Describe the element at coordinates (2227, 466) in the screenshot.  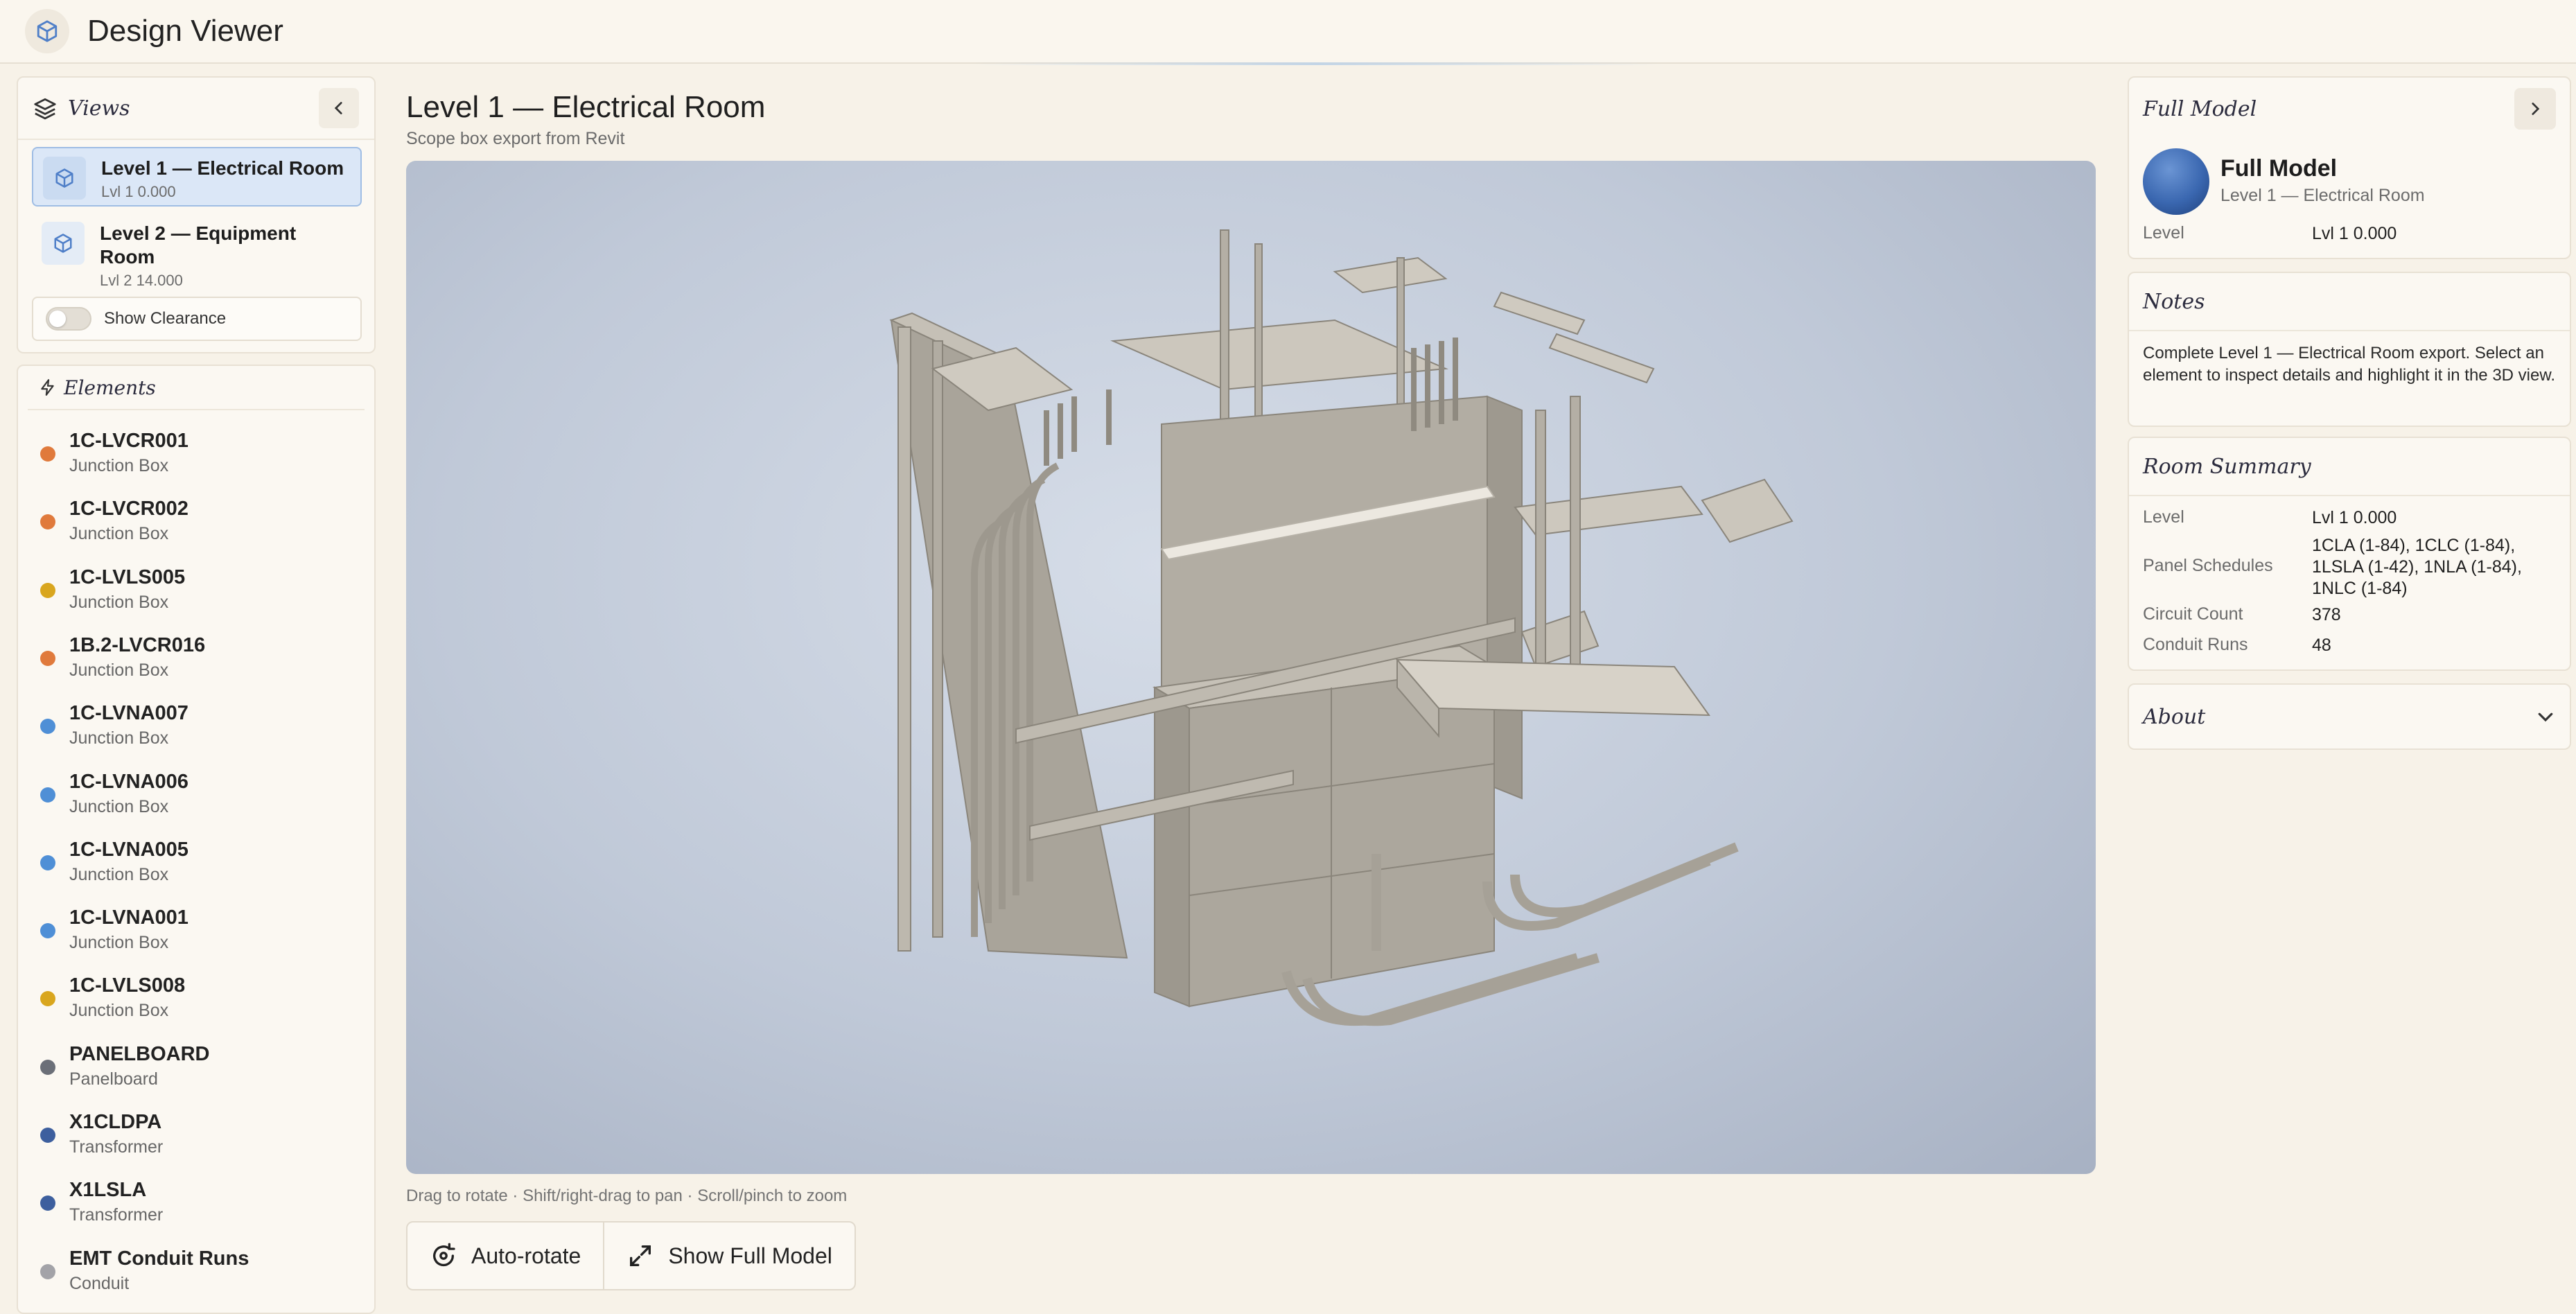
I see `room-summary-title: Room Summary` at that location.